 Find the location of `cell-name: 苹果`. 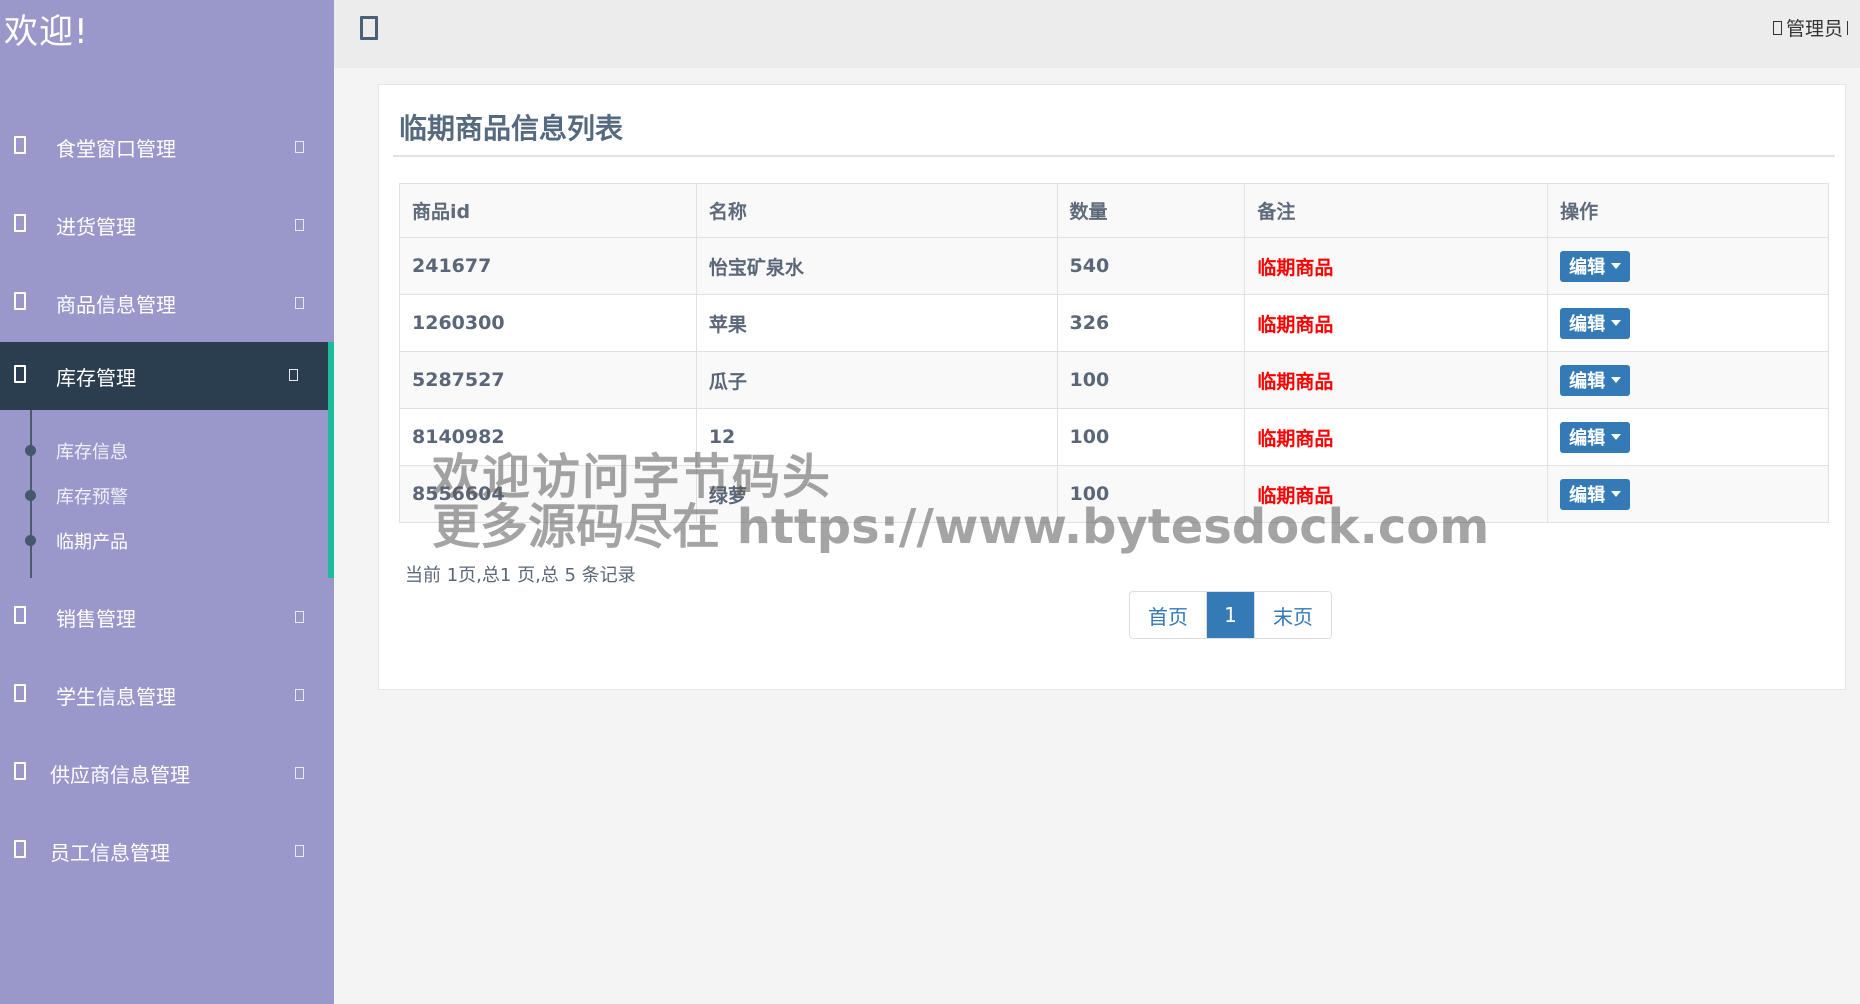

cell-name: 苹果 is located at coordinates (876, 323).